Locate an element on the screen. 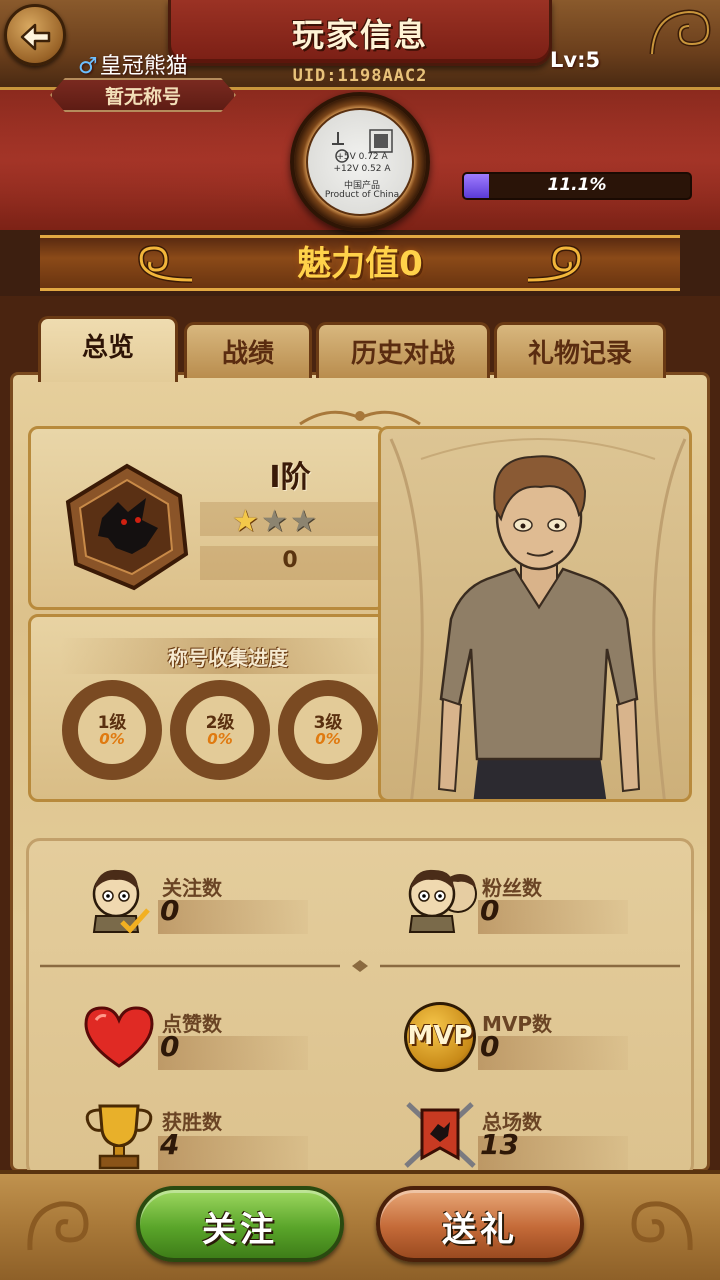 The width and height of the screenshot is (720, 1280). rank-stars: ★★★ is located at coordinates (275, 521).